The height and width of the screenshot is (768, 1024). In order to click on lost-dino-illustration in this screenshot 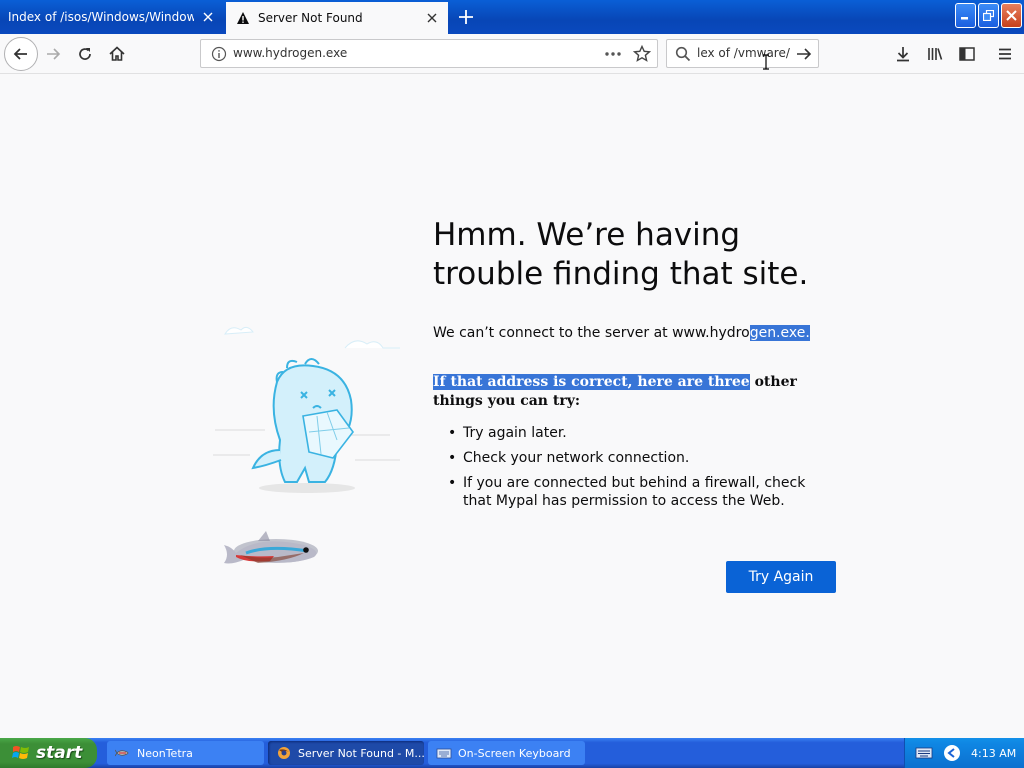, I will do `click(306, 409)`.